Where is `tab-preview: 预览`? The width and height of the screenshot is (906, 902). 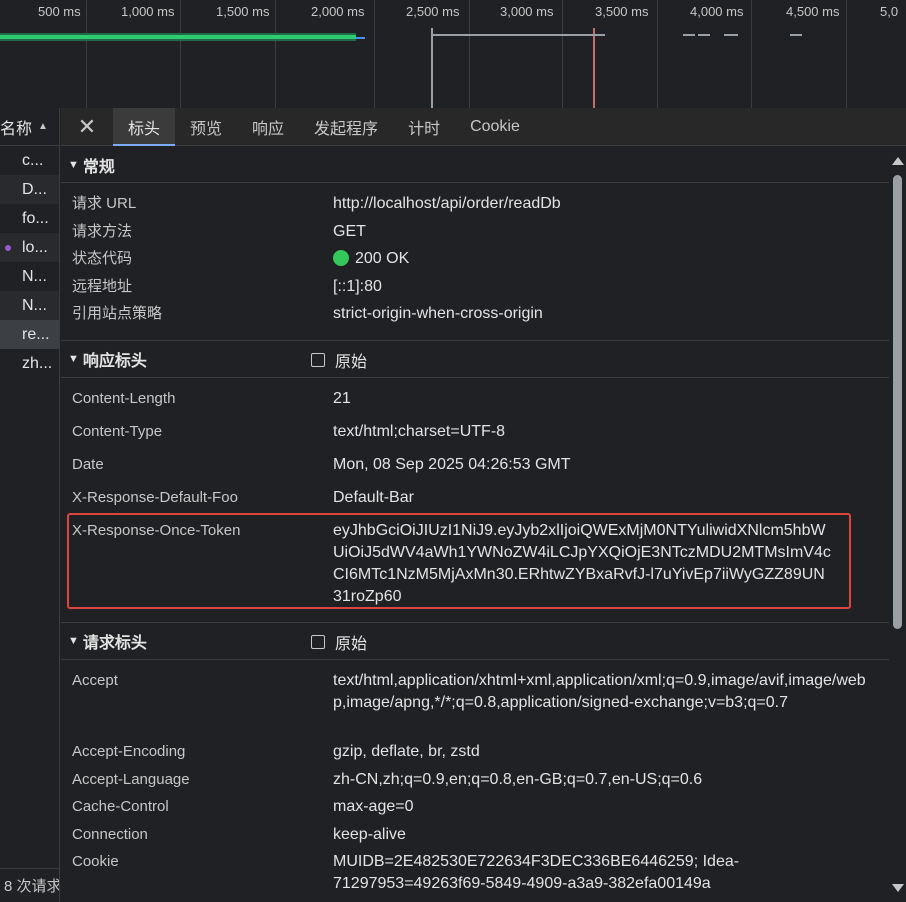
tab-preview: 预览 is located at coordinates (206, 126).